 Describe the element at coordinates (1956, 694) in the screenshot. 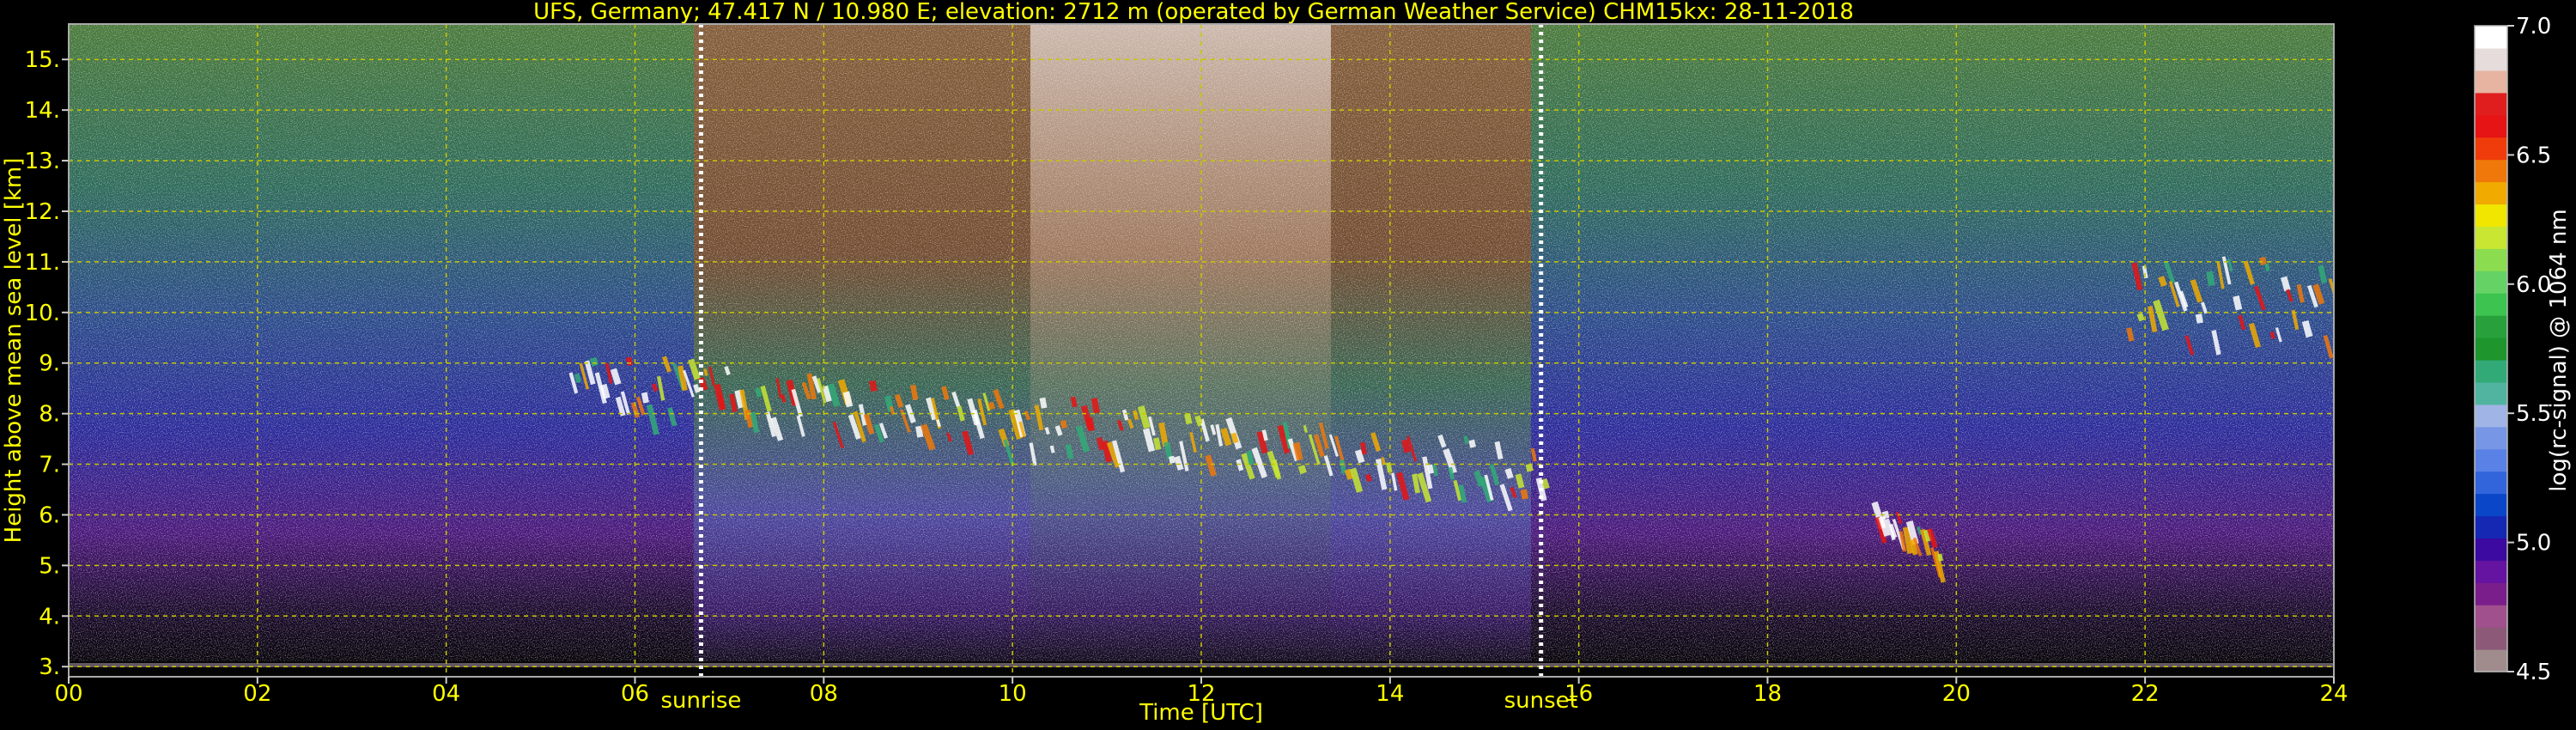

I see `x-tick-label: 20` at that location.